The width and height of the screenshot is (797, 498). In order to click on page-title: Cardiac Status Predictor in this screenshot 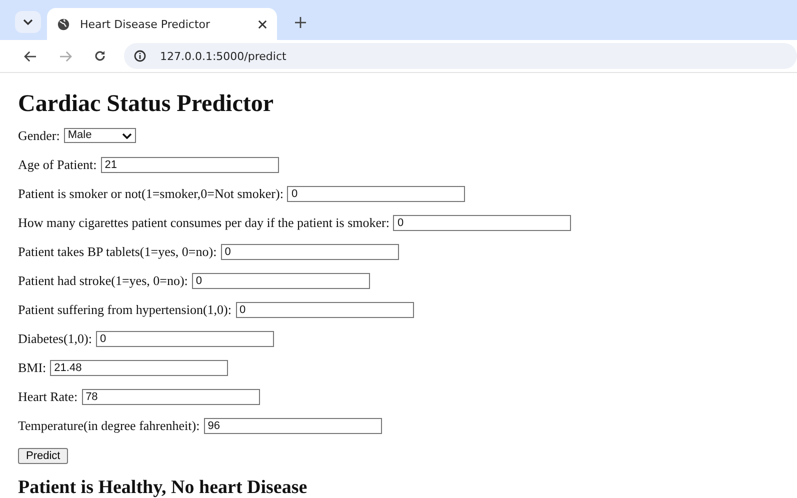, I will do `click(146, 104)`.